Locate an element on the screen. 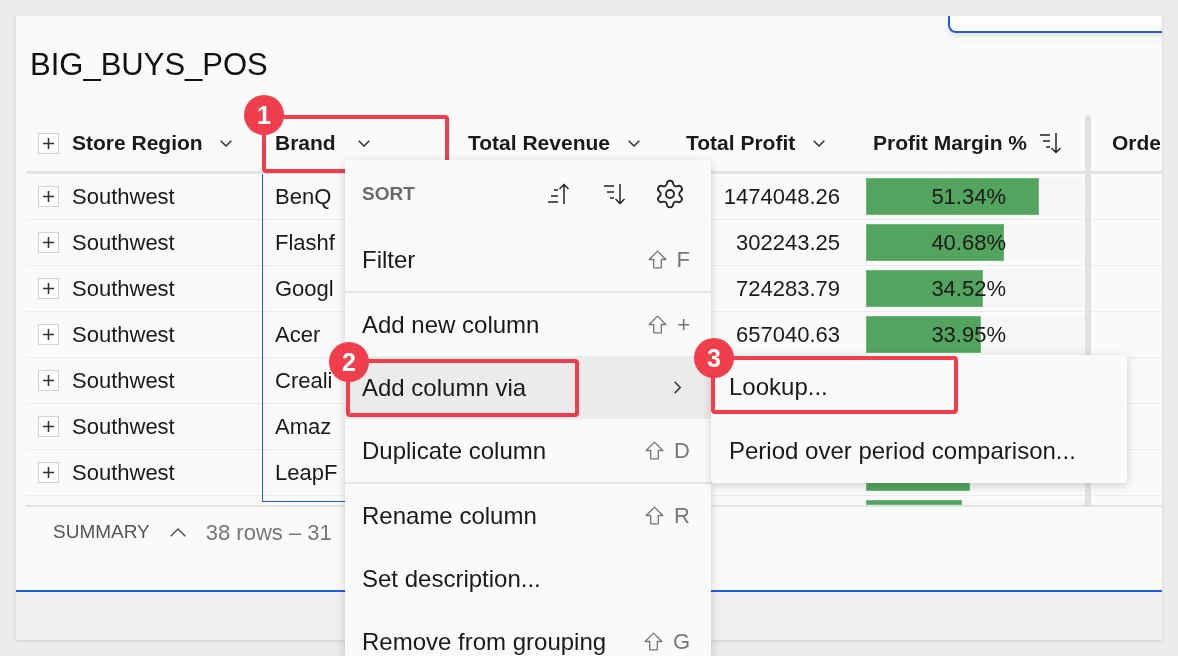 The image size is (1178, 656). table-cell-text: Flashf is located at coordinates (305, 243).